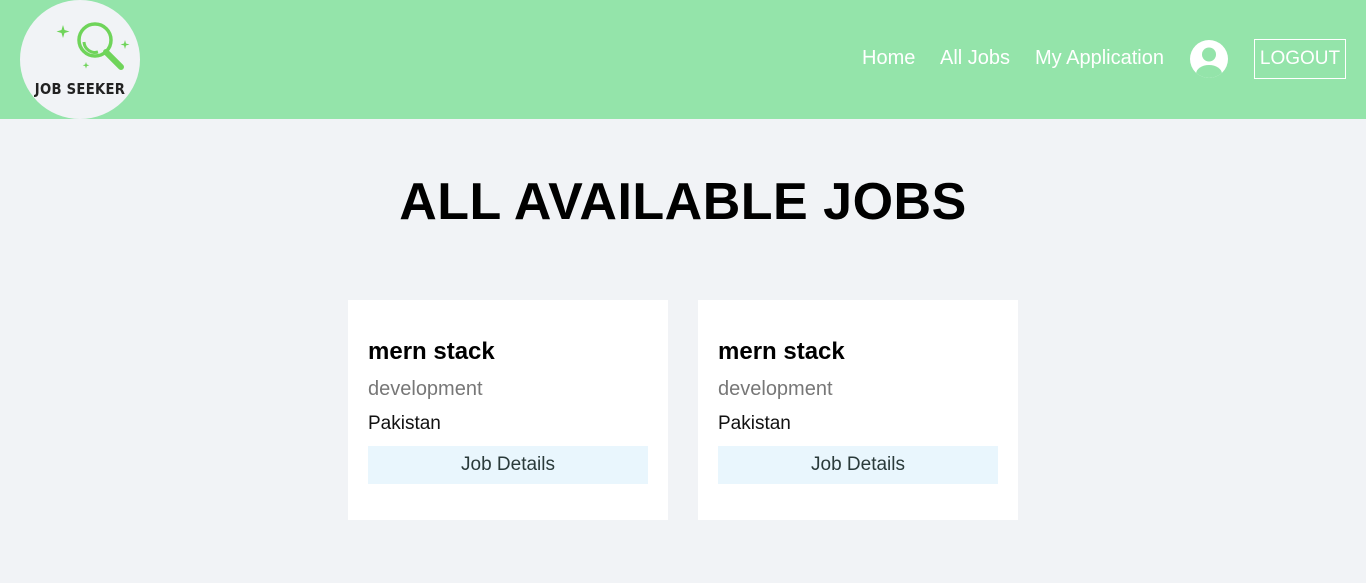  Describe the element at coordinates (888, 58) in the screenshot. I see `nav-home-link: Home` at that location.